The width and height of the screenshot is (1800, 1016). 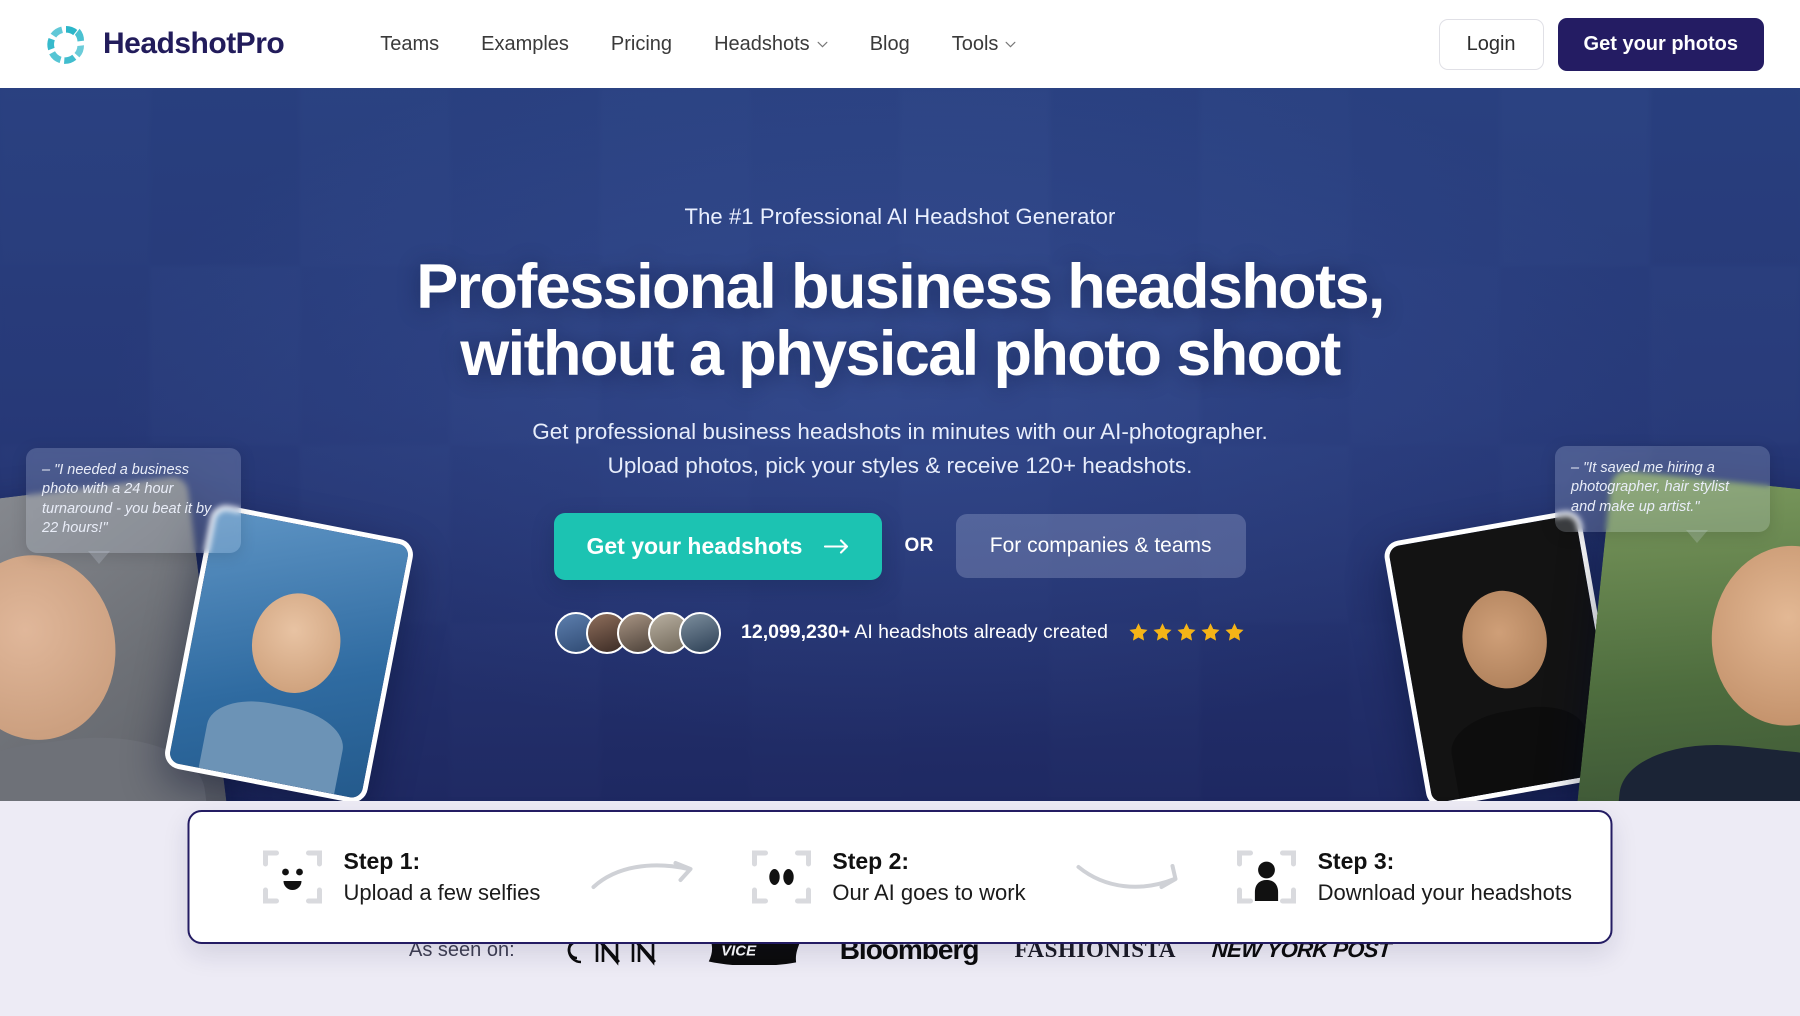 What do you see at coordinates (1444, 892) in the screenshot?
I see `step-3-description: Download your headshots` at bounding box center [1444, 892].